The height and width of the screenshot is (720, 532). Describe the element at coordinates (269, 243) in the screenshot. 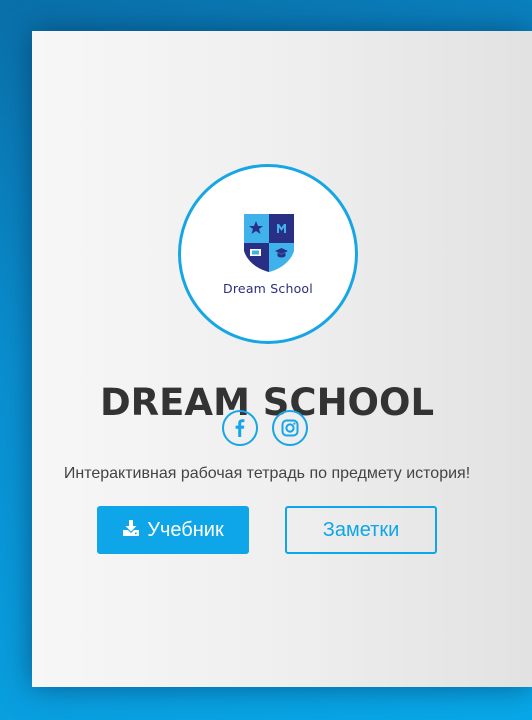

I see `school-shield-icon` at that location.